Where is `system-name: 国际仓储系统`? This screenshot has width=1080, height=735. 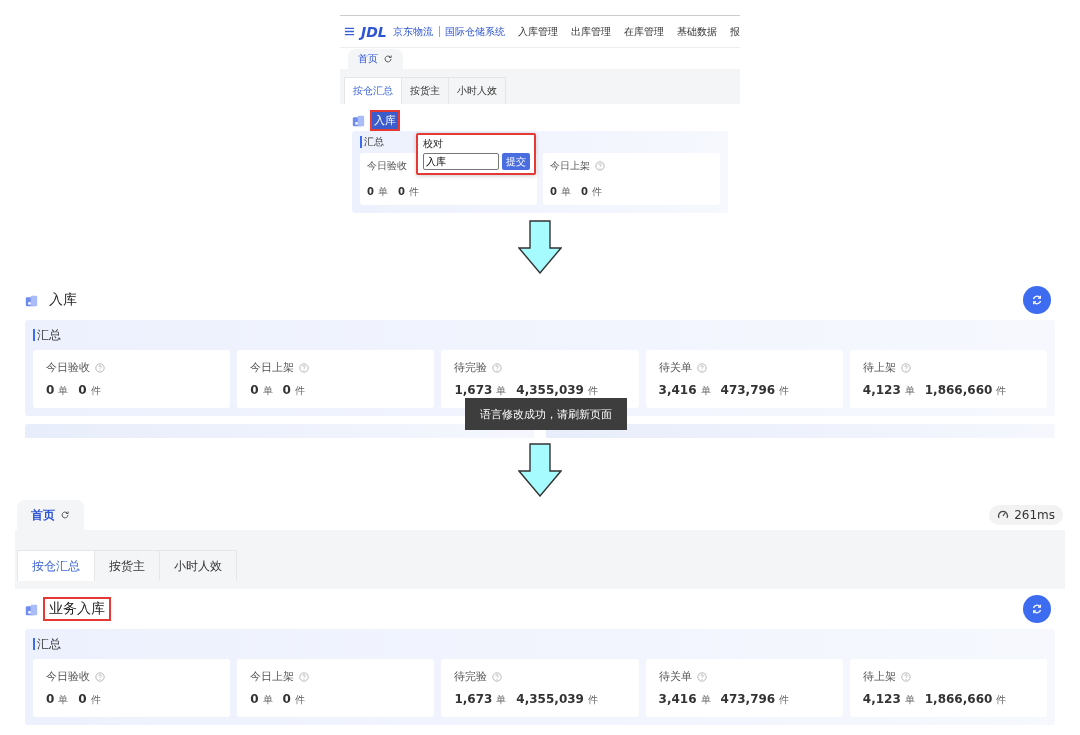 system-name: 国际仓储系统 is located at coordinates (475, 31).